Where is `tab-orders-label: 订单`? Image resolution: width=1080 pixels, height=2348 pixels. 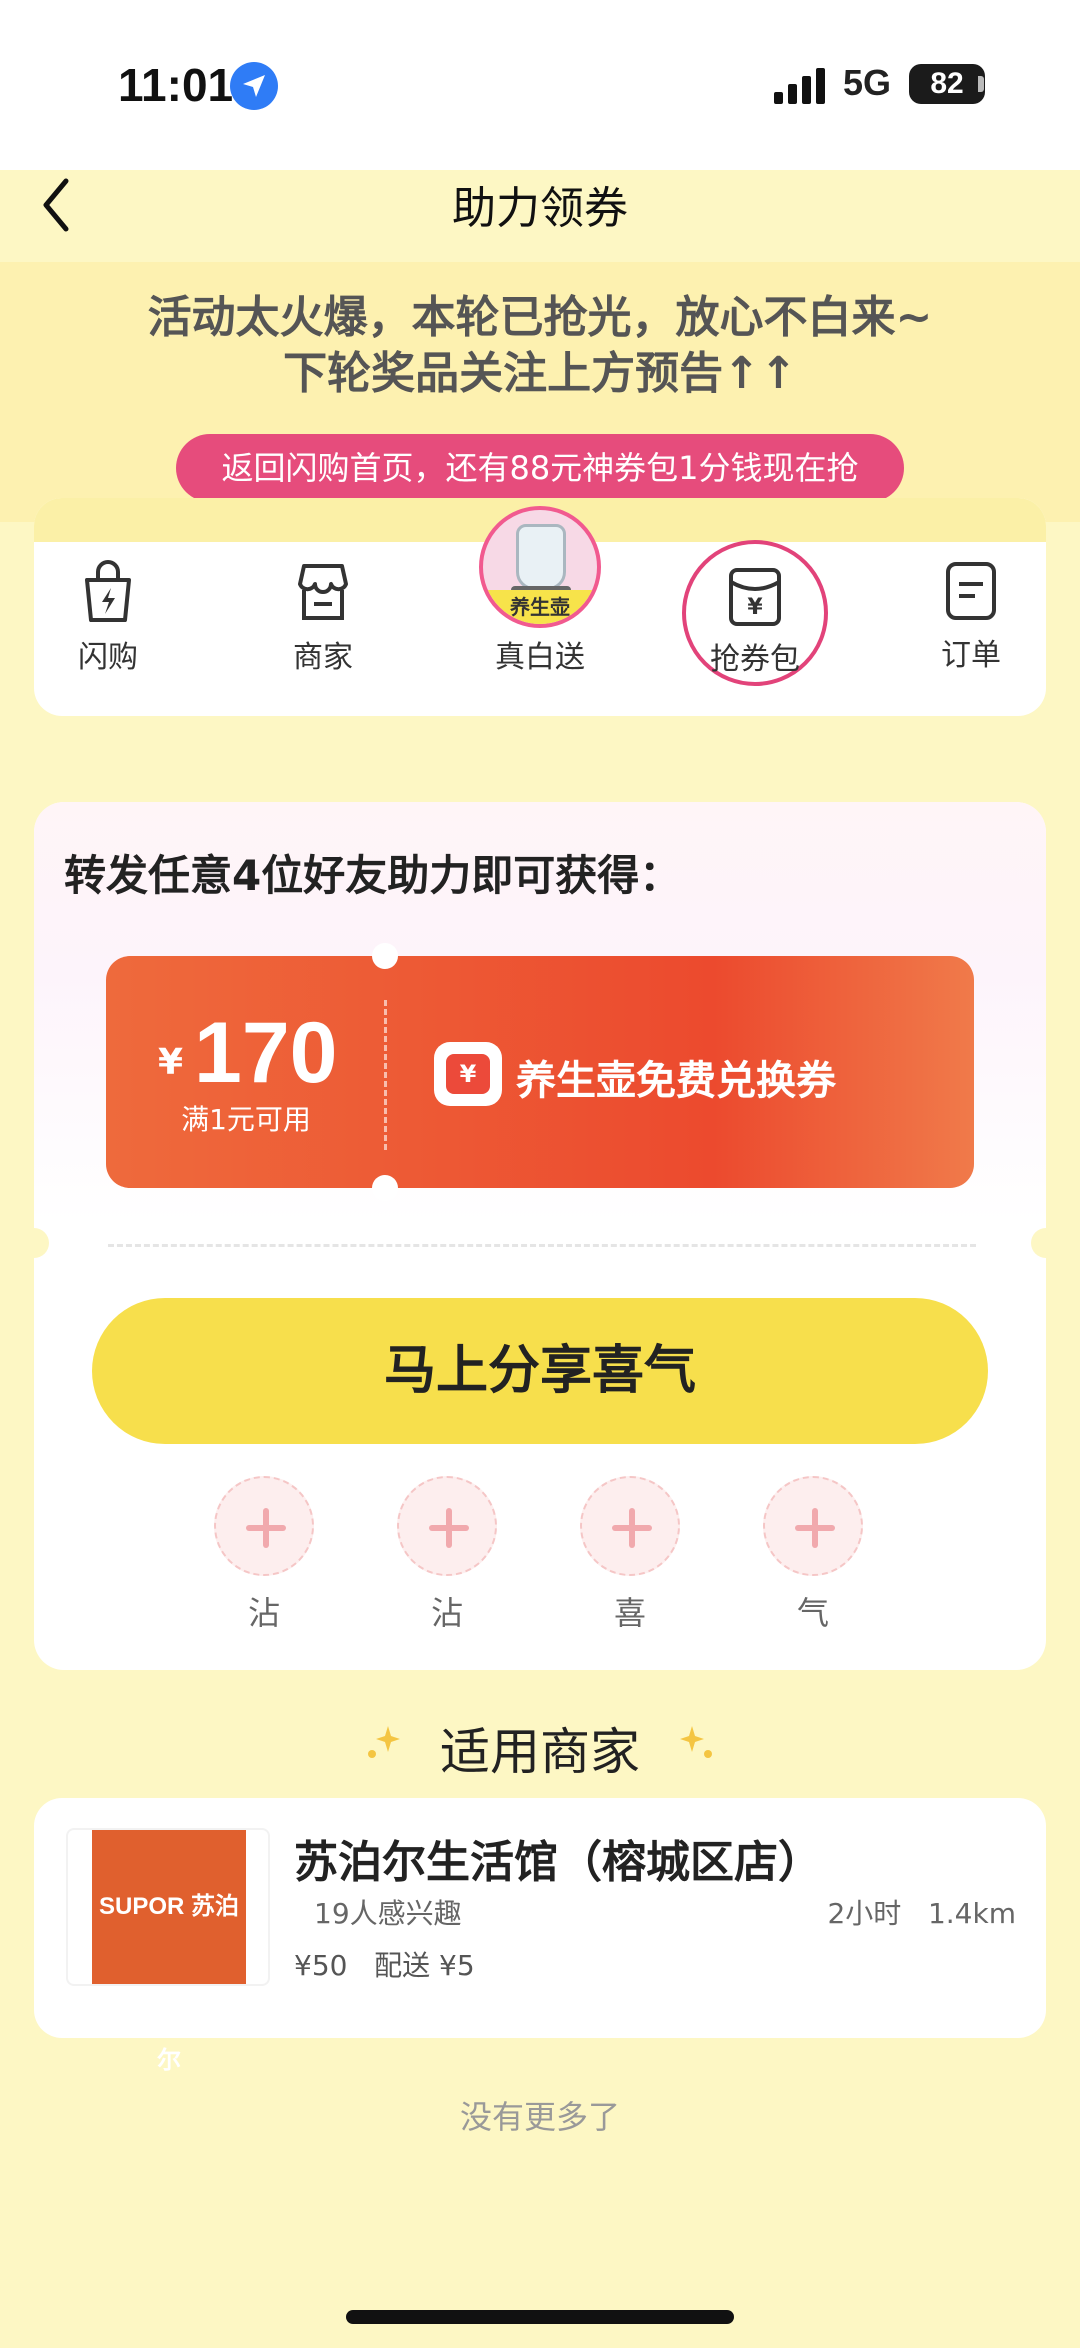 tab-orders-label: 订单 is located at coordinates (971, 655).